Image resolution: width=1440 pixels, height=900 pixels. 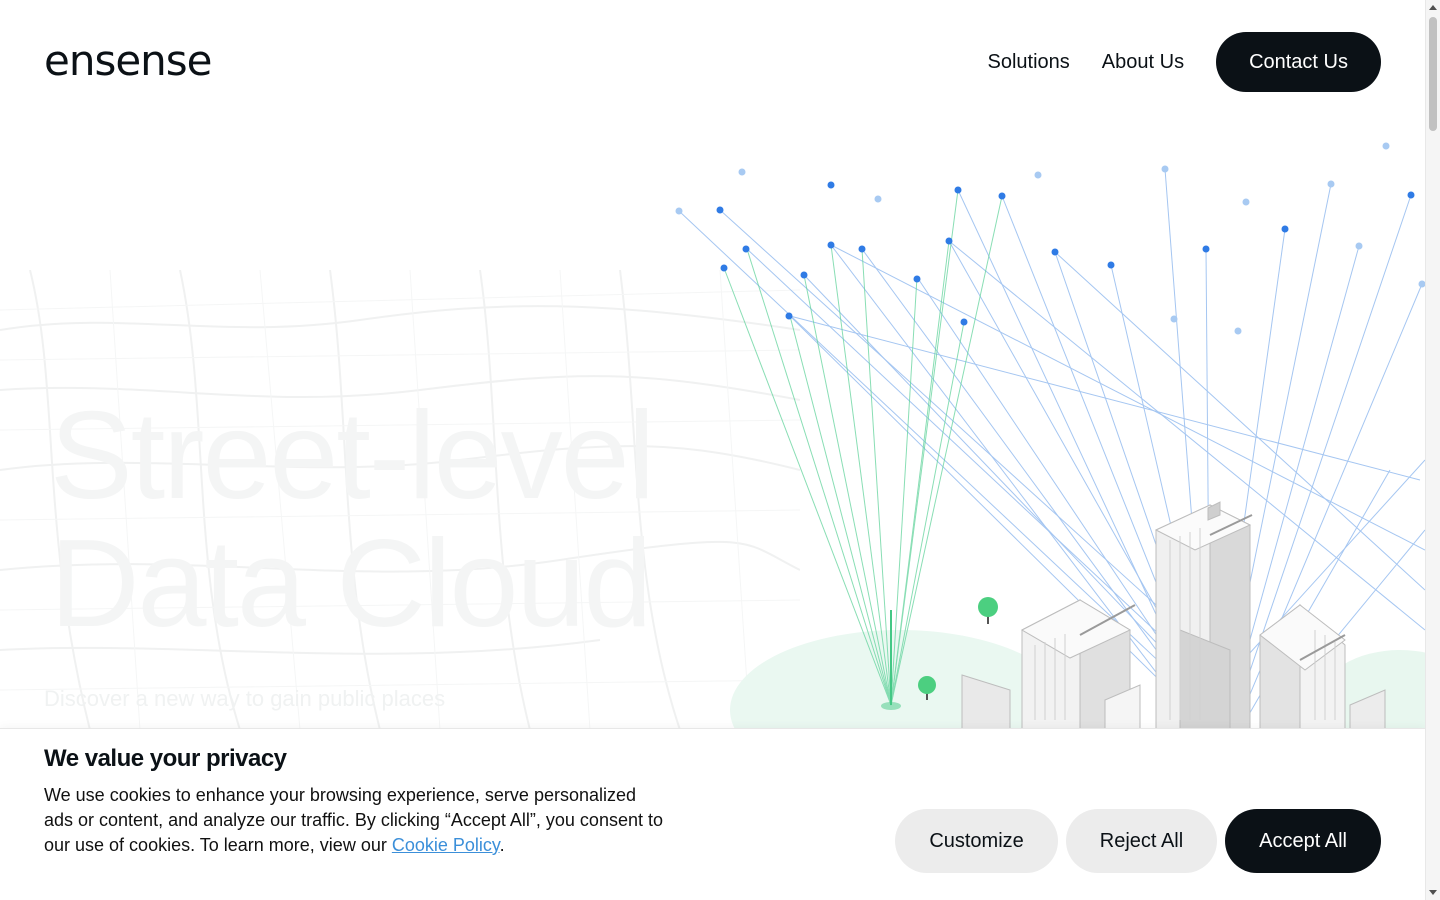 What do you see at coordinates (1298, 62) in the screenshot?
I see `contact-us-button: Contact Us` at bounding box center [1298, 62].